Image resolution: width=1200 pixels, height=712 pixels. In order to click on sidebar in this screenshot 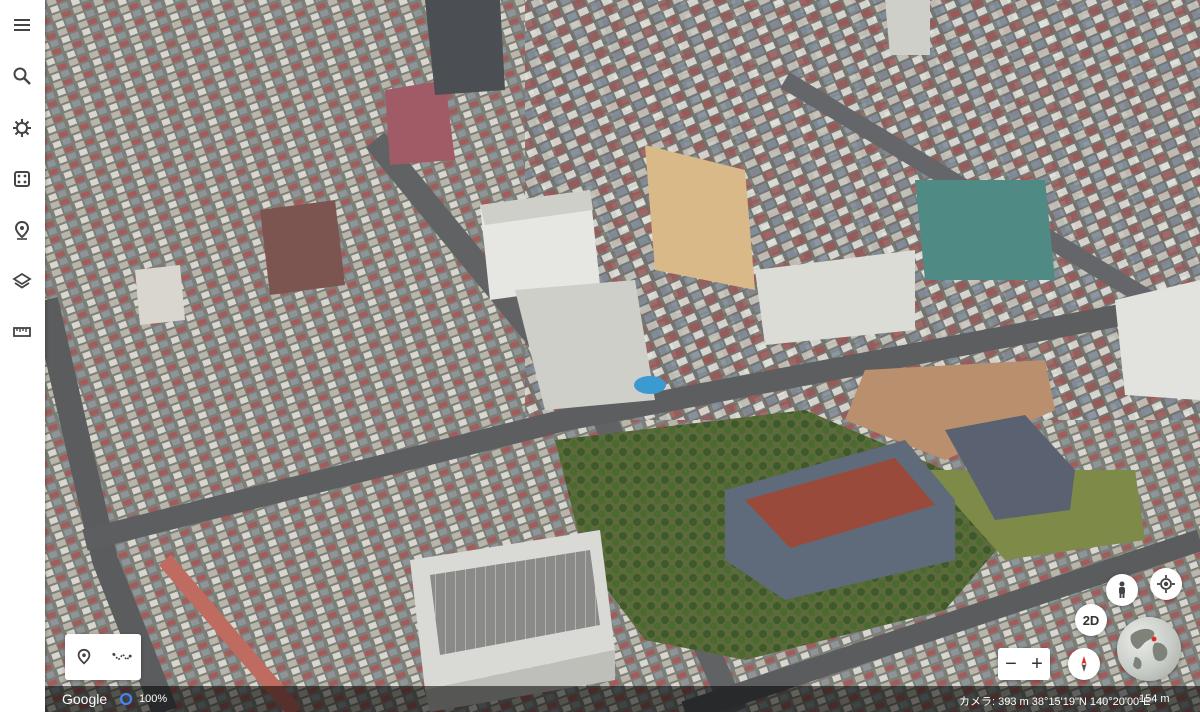, I will do `click(22, 356)`.